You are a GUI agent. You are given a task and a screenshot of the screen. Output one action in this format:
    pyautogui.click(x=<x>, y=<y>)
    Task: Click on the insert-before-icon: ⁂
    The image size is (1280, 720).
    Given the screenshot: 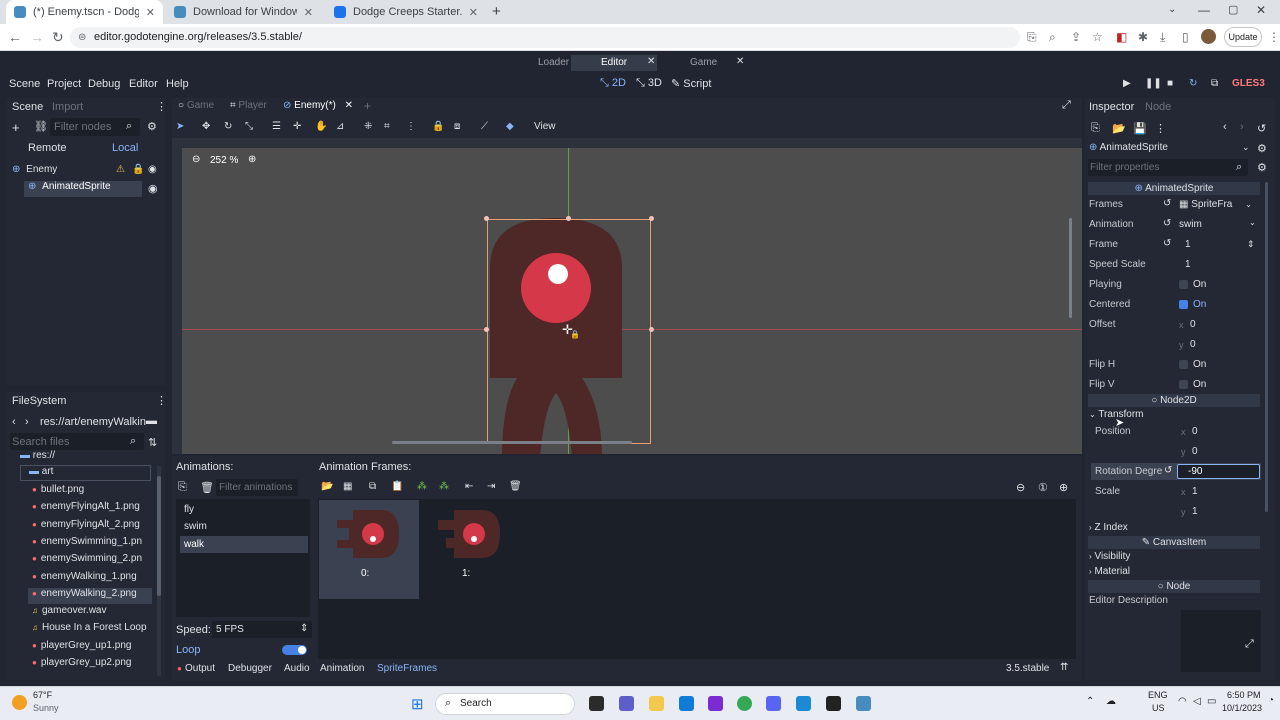 What is the action you would take?
    pyautogui.click(x=422, y=486)
    